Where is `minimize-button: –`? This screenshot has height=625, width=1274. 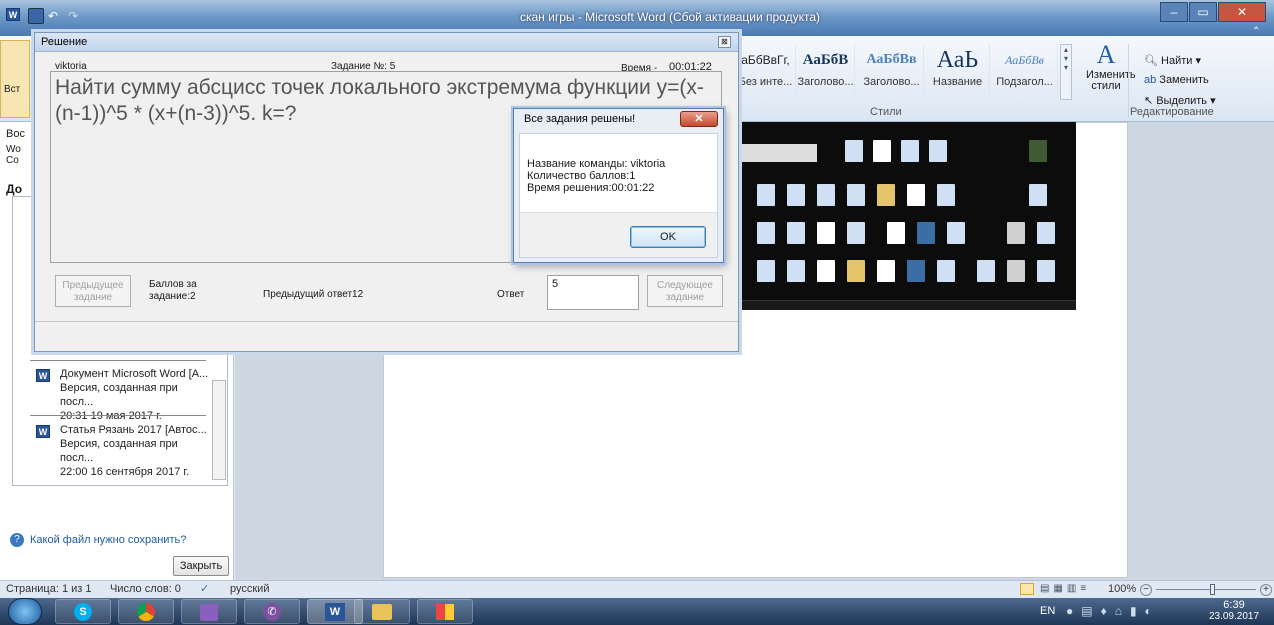
minimize-button: – is located at coordinates (1174, 12).